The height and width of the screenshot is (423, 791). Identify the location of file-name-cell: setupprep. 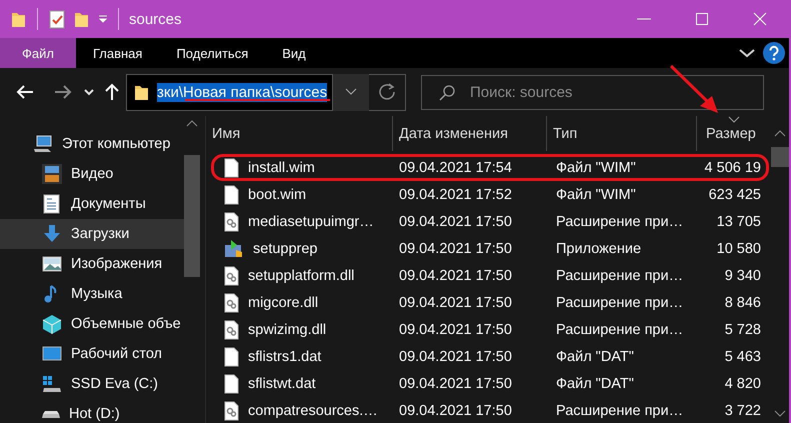
(304, 248).